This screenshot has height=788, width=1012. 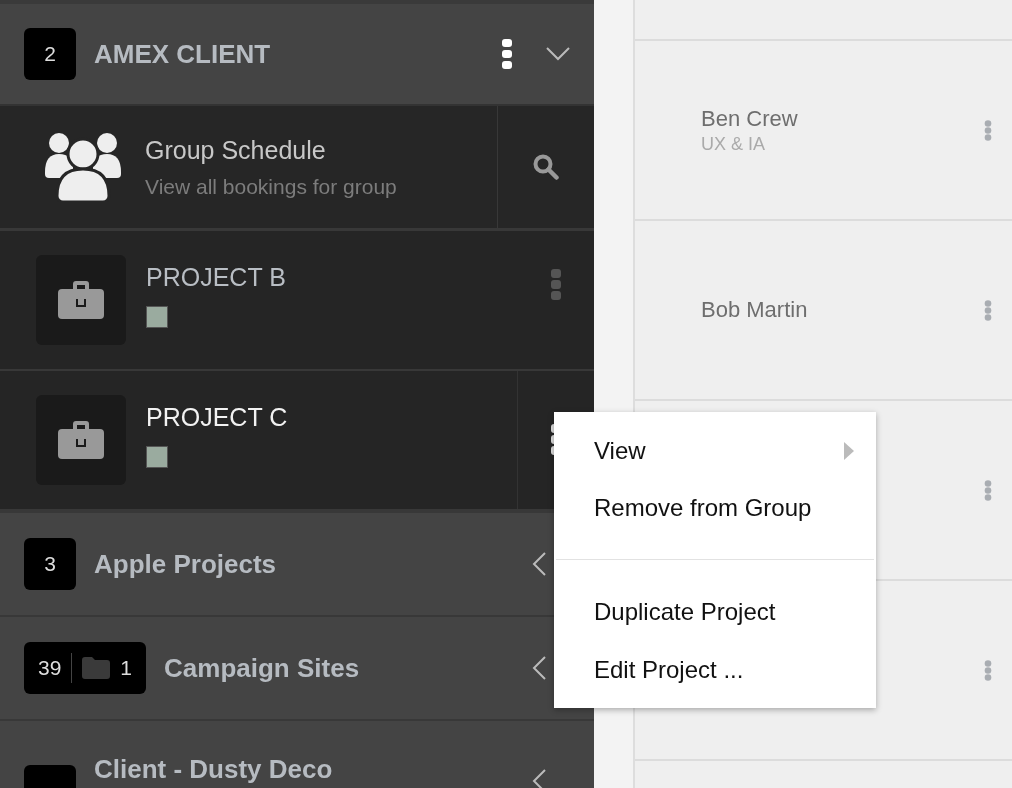 What do you see at coordinates (507, 54) in the screenshot?
I see `more-icon` at bounding box center [507, 54].